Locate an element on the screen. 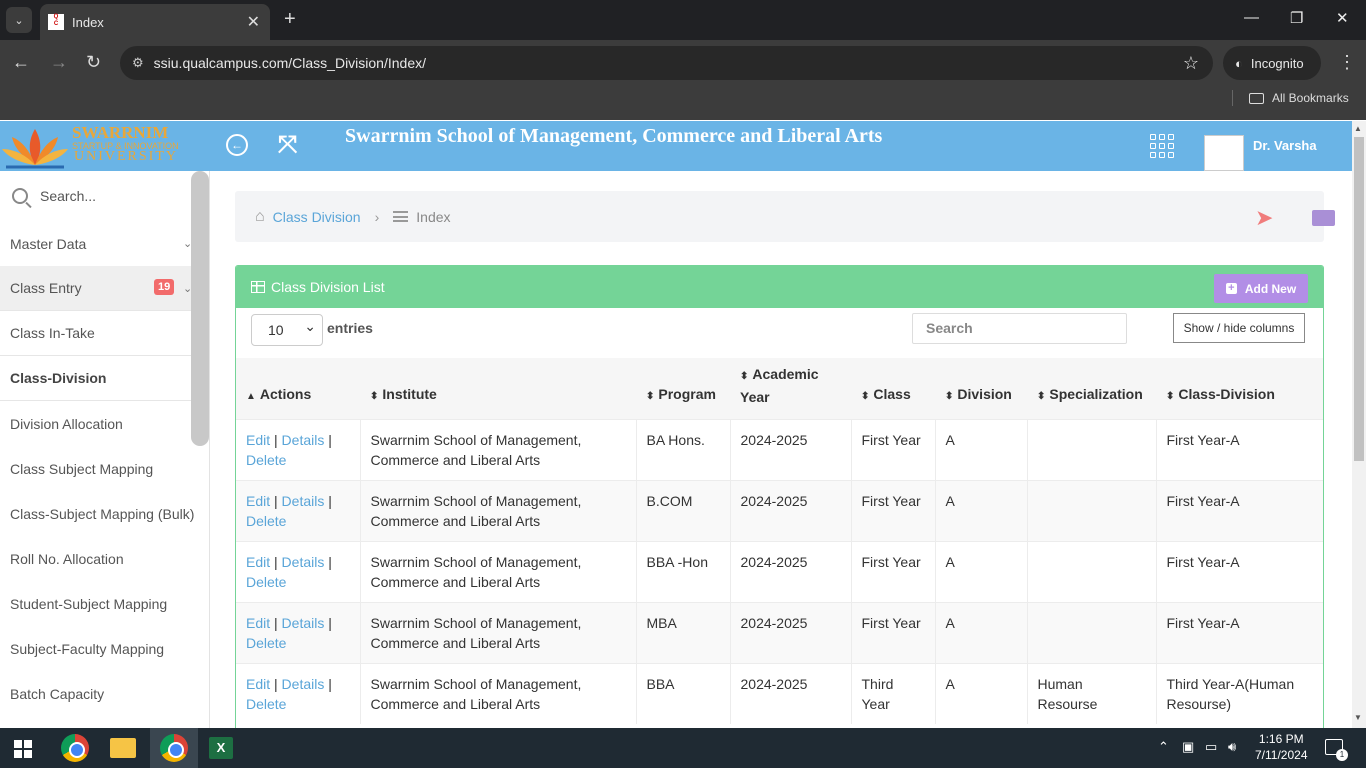 The width and height of the screenshot is (1366, 768). forward-arrow-icon: → is located at coordinates (59, 62).